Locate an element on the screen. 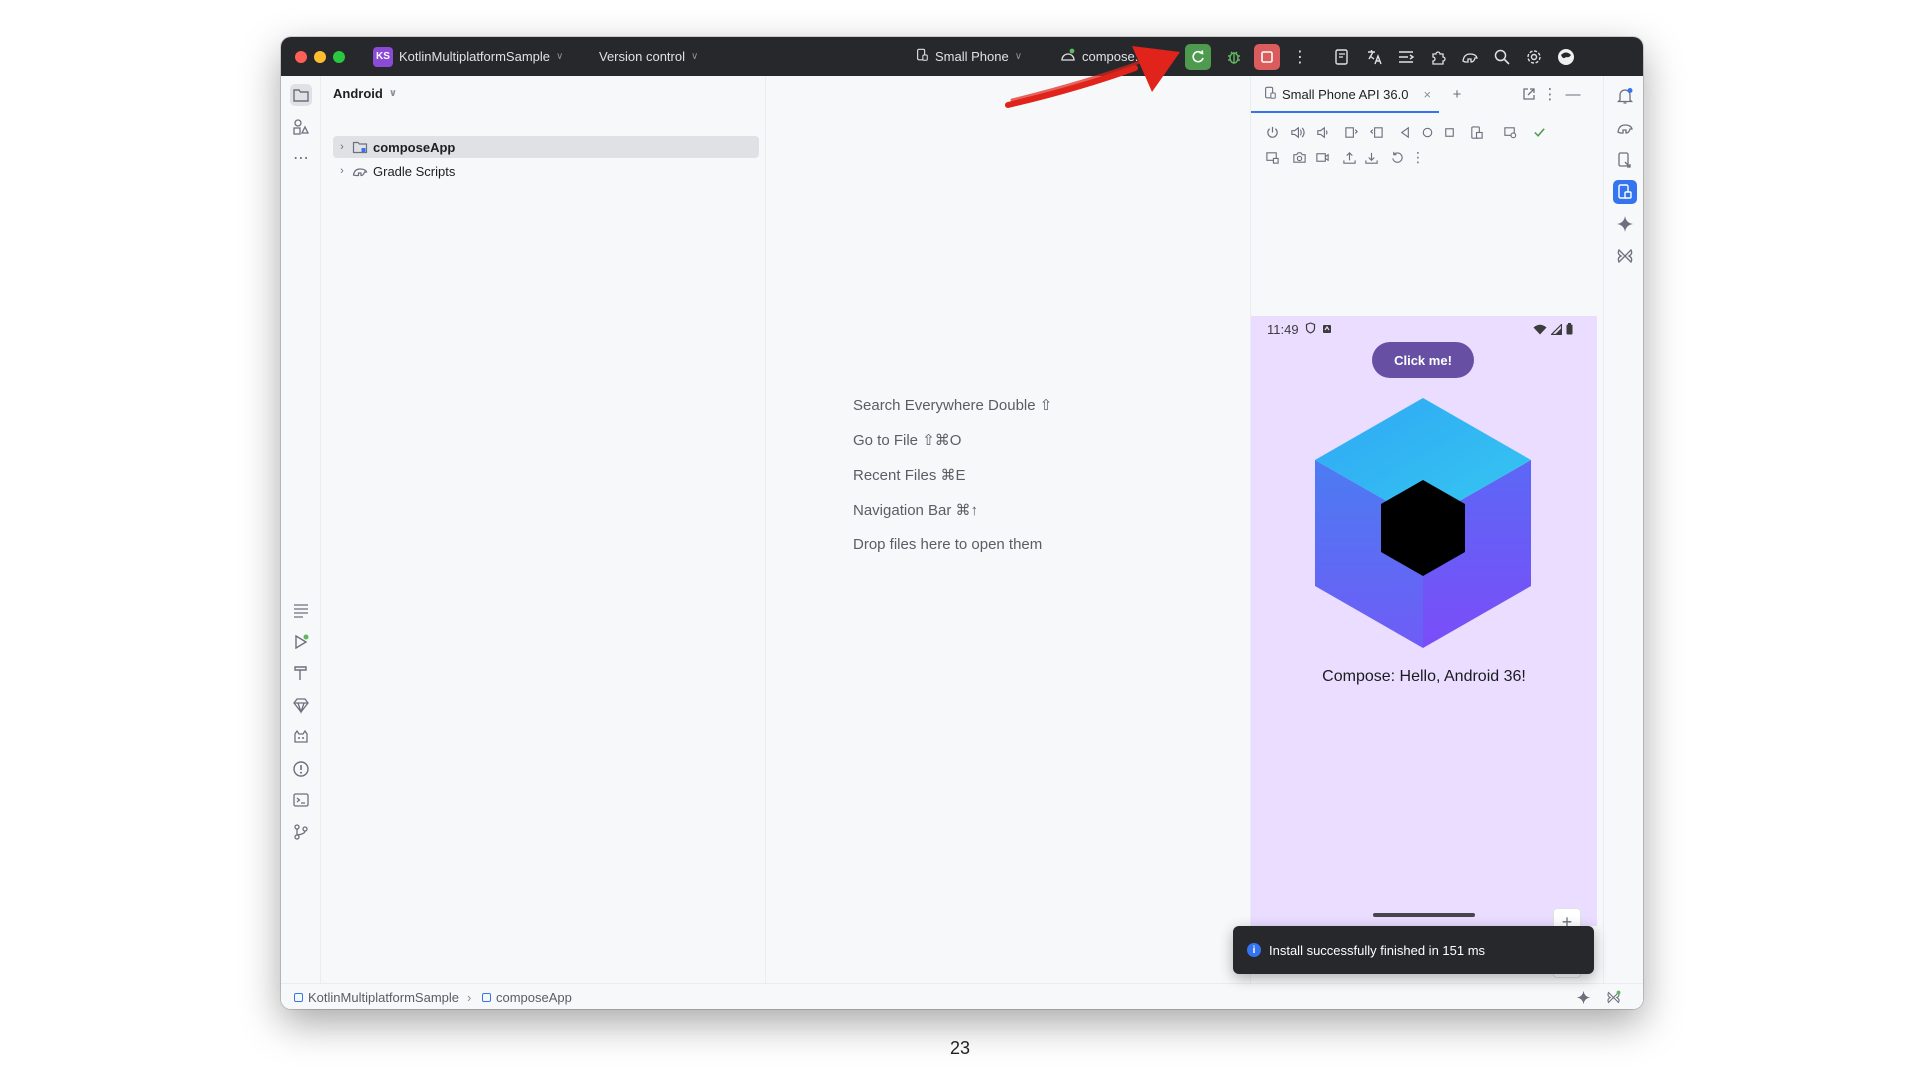  add-device-icon: + is located at coordinates (1457, 94).